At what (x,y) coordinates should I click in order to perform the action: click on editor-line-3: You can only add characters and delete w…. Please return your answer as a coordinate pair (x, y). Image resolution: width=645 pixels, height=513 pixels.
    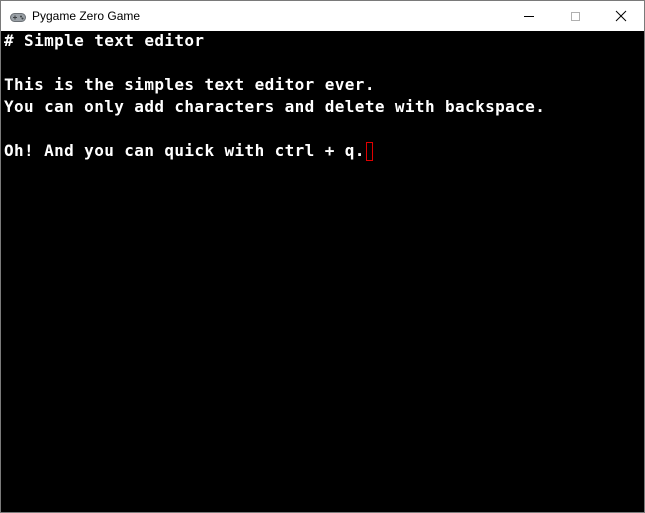
    Looking at the image, I should click on (275, 106).